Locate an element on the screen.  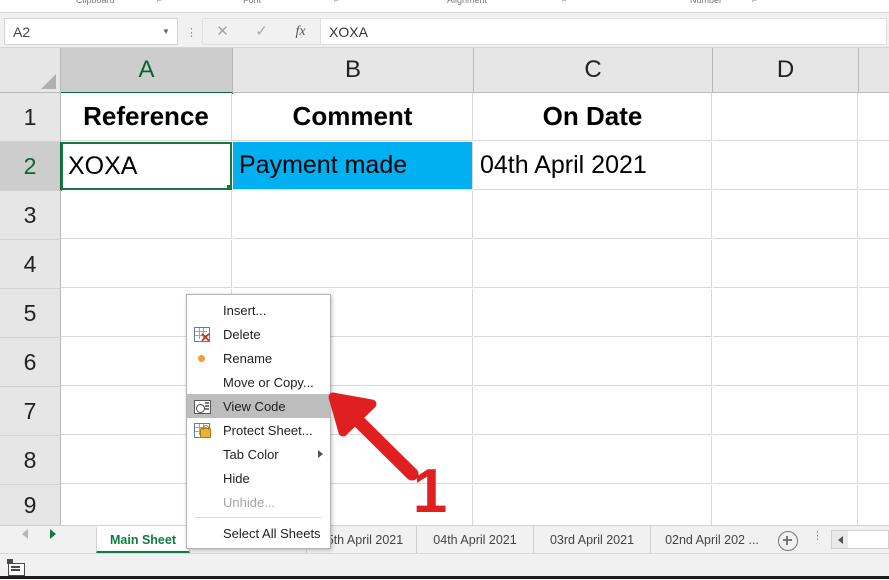
select-all-triangle-icon is located at coordinates (48, 81).